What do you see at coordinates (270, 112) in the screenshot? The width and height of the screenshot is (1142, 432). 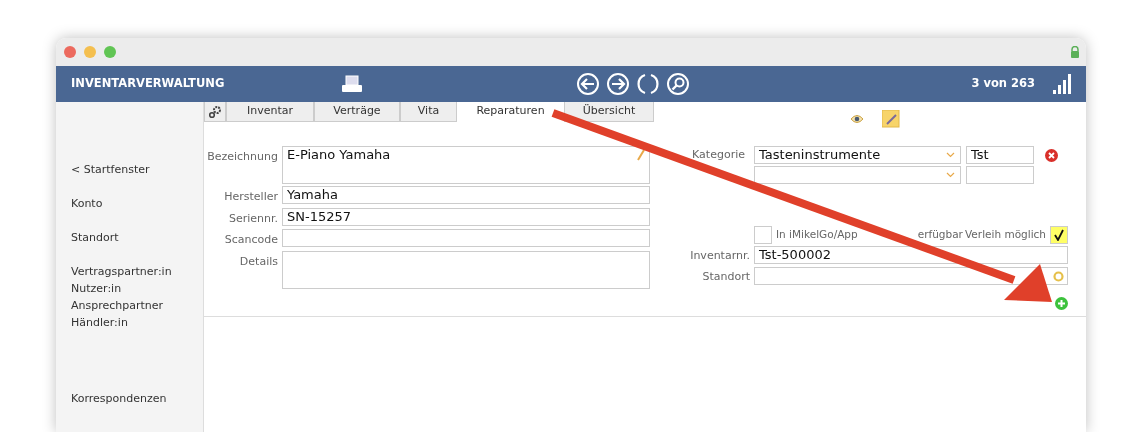 I see `tab: Inventar` at bounding box center [270, 112].